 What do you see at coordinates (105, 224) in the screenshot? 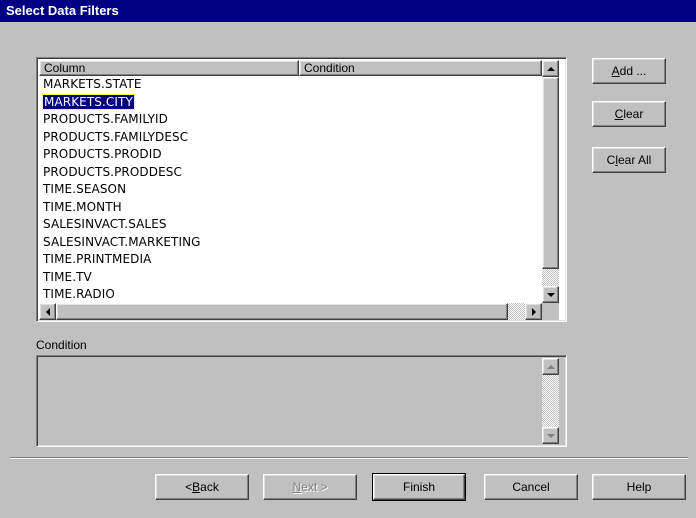
I see `list-item-label: SALESINVACT.SALES` at bounding box center [105, 224].